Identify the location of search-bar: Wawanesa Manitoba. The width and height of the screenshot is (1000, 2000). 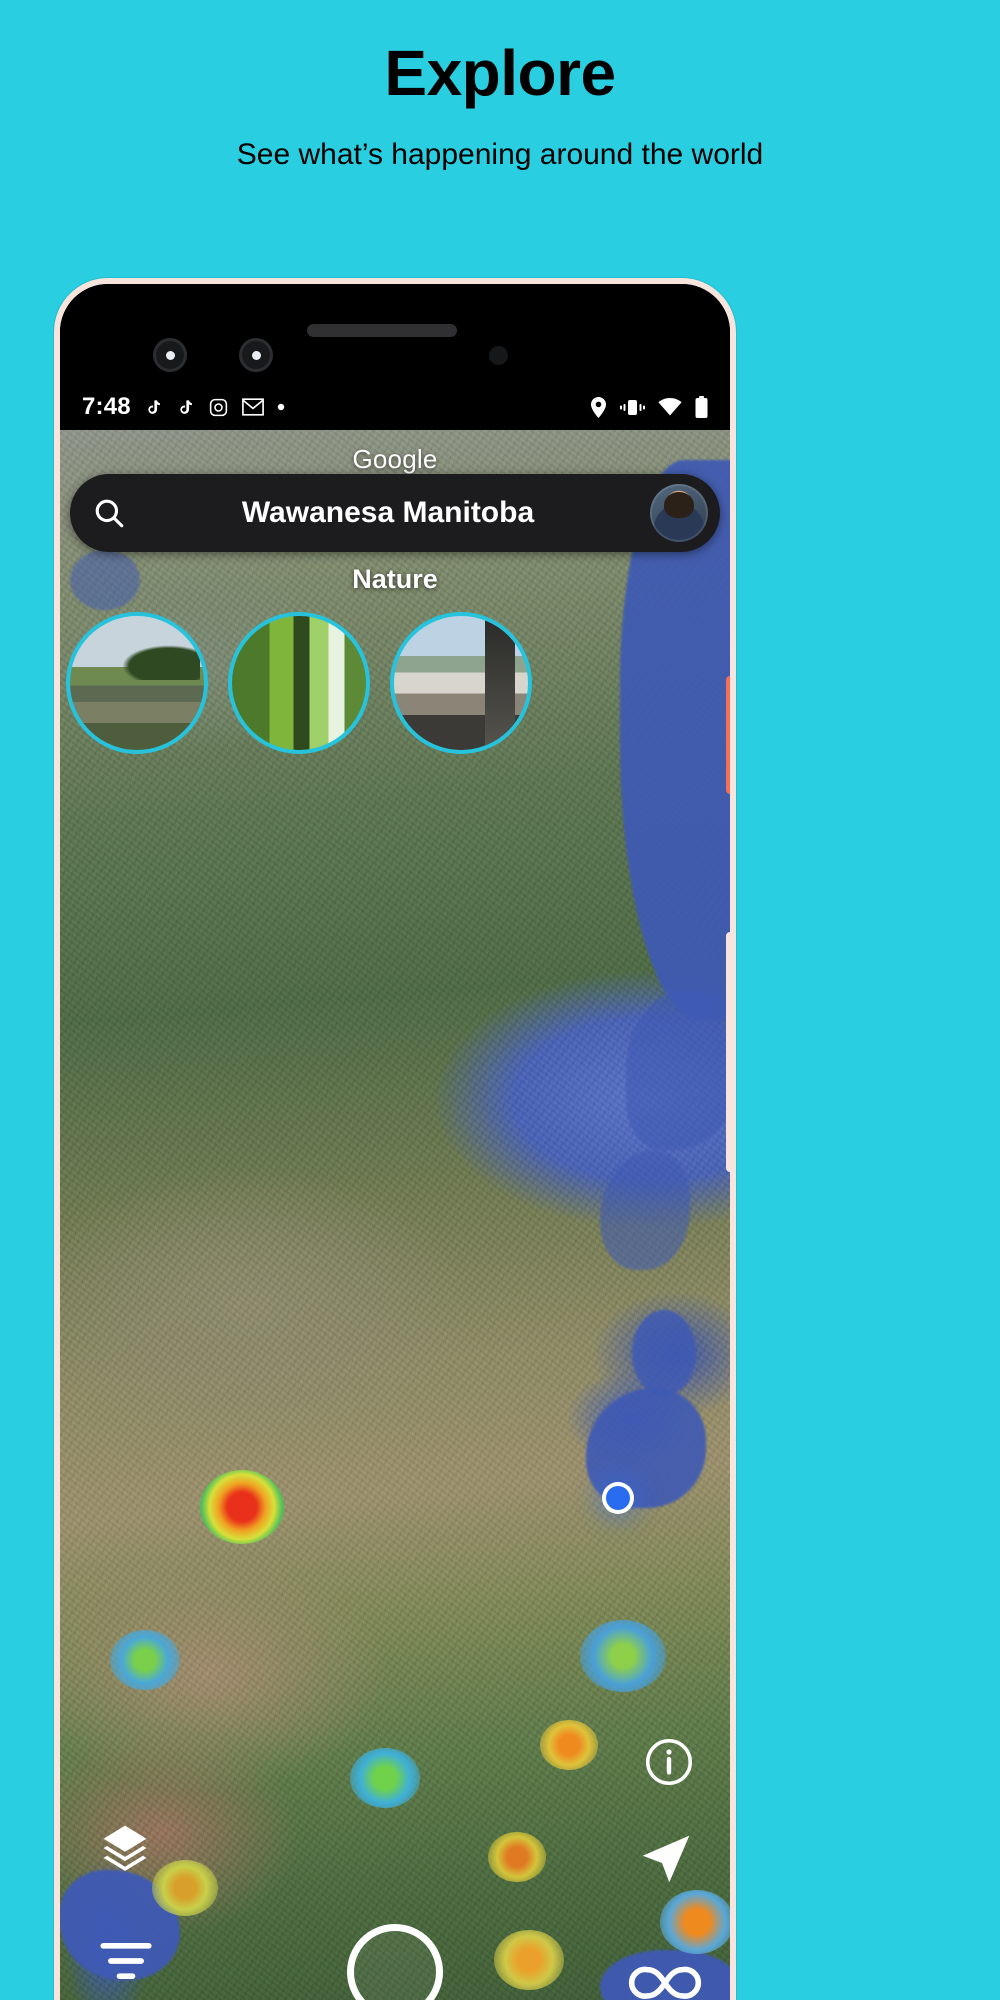
(395, 513).